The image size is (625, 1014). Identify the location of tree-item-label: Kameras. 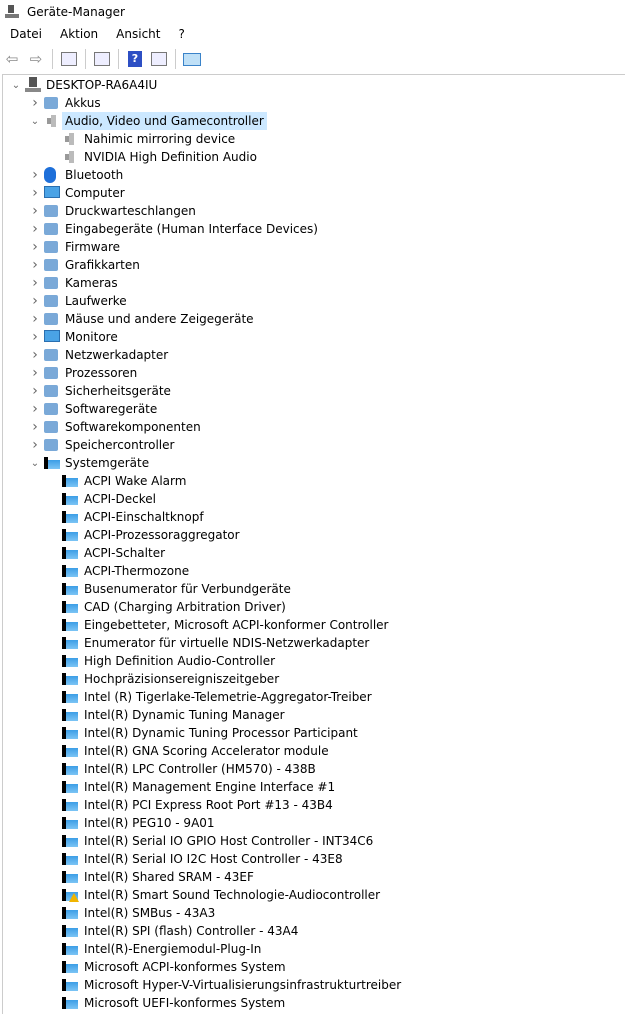
(91, 283).